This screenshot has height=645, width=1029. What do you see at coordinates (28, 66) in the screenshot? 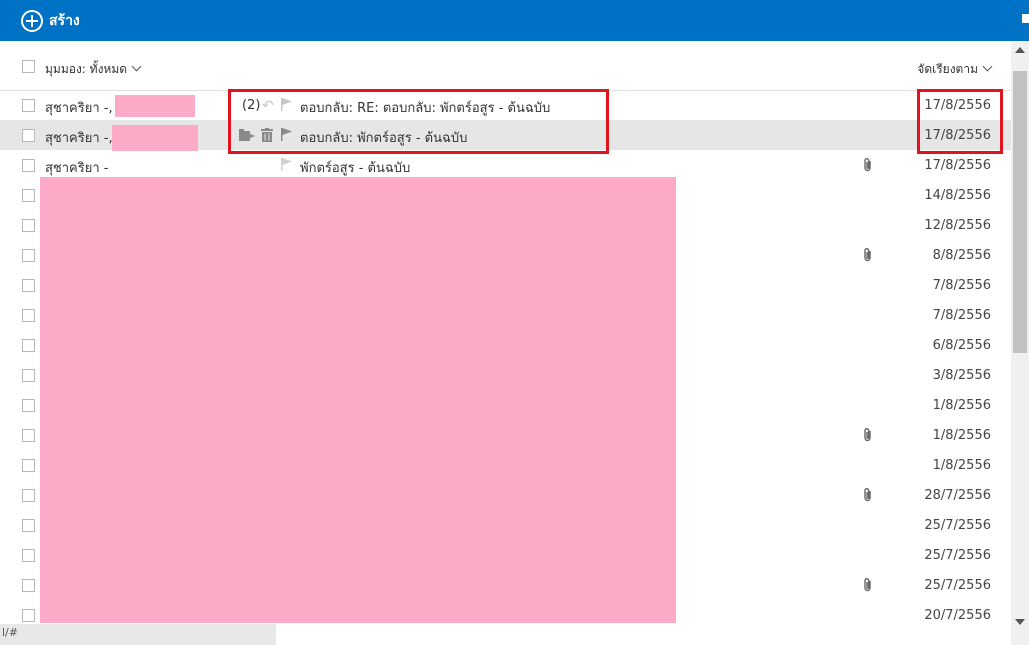
I see `select-all-checkbox` at bounding box center [28, 66].